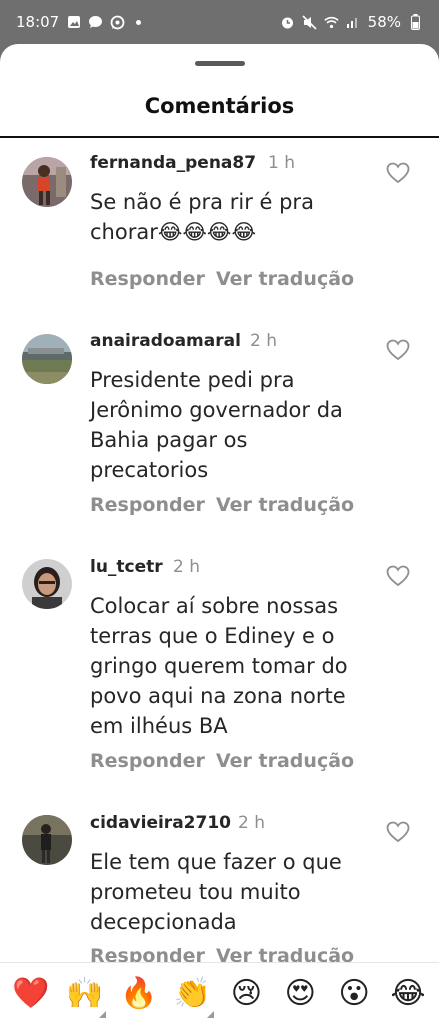 This screenshot has width=439, height=1024. Describe the element at coordinates (165, 341) in the screenshot. I see `comment-username: anairadoamaral` at that location.